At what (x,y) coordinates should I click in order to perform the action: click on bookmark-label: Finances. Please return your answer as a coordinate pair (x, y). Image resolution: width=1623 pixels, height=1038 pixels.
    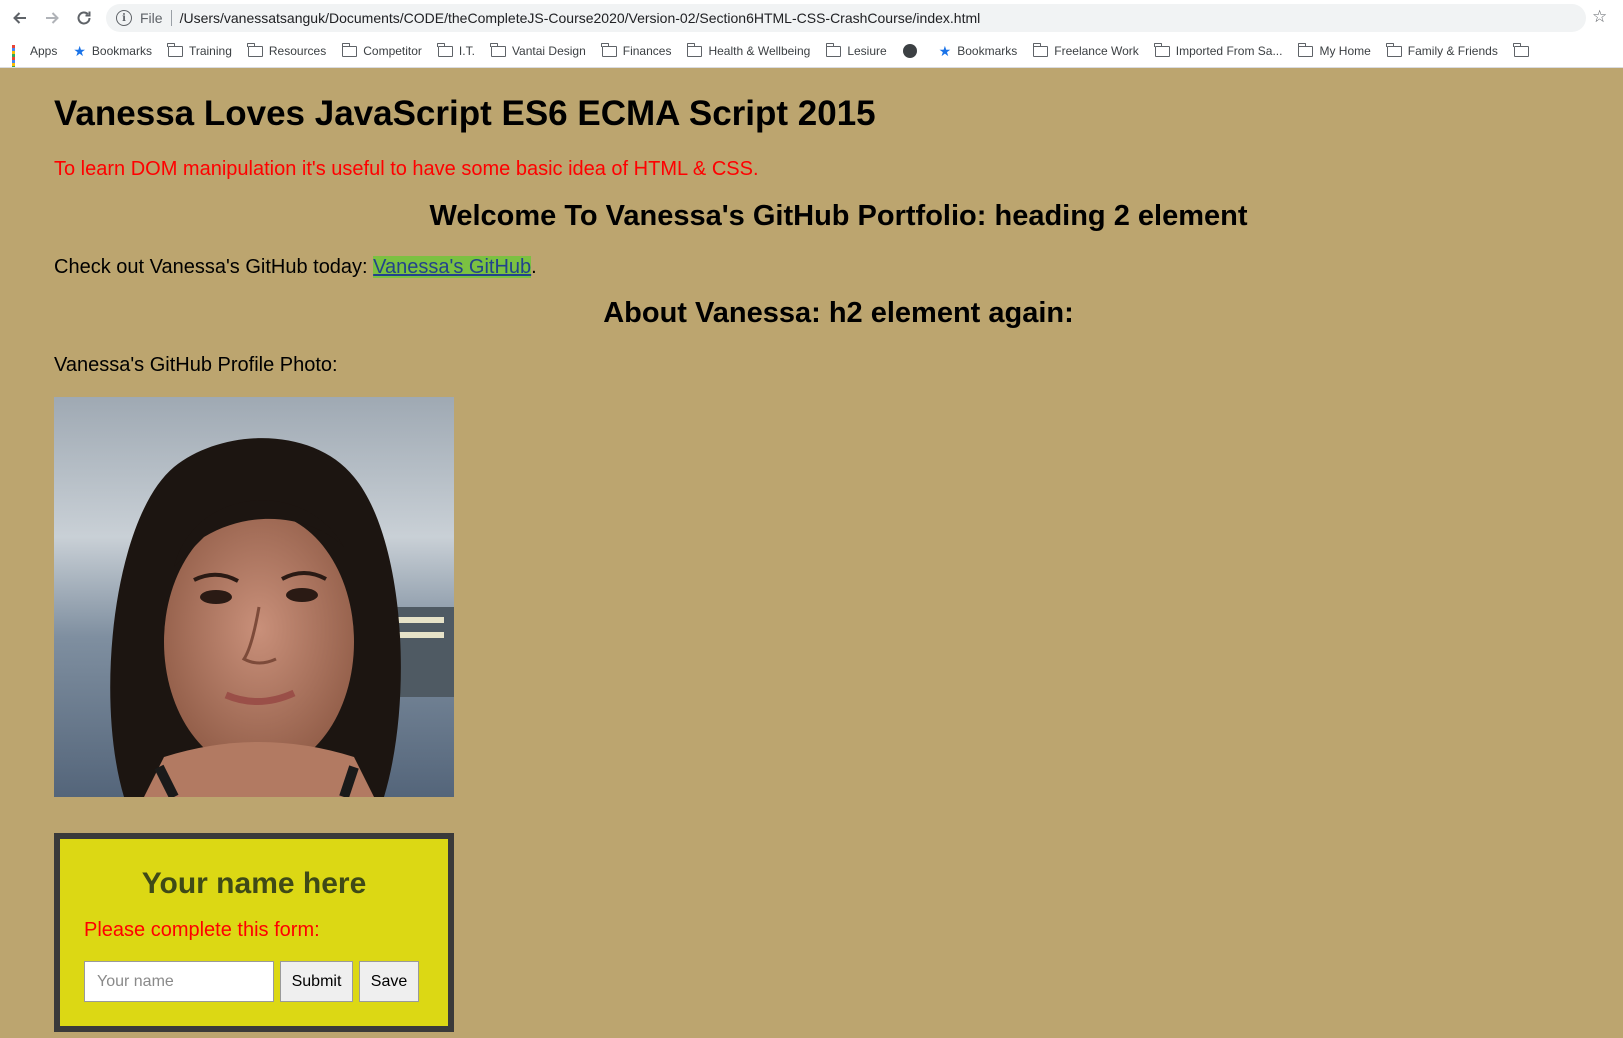
    Looking at the image, I should click on (647, 51).